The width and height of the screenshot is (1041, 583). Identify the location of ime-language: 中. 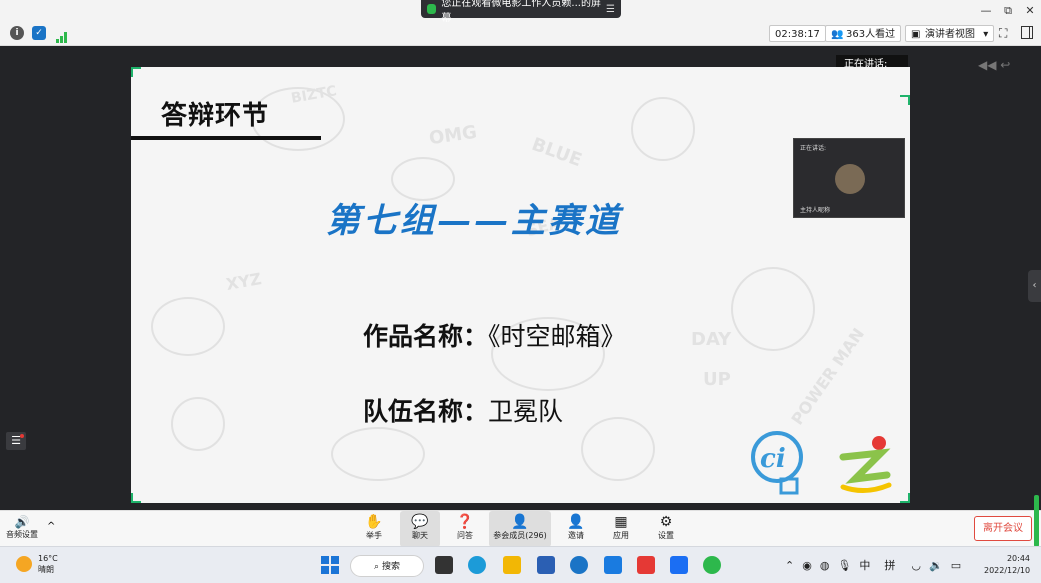
(864, 565).